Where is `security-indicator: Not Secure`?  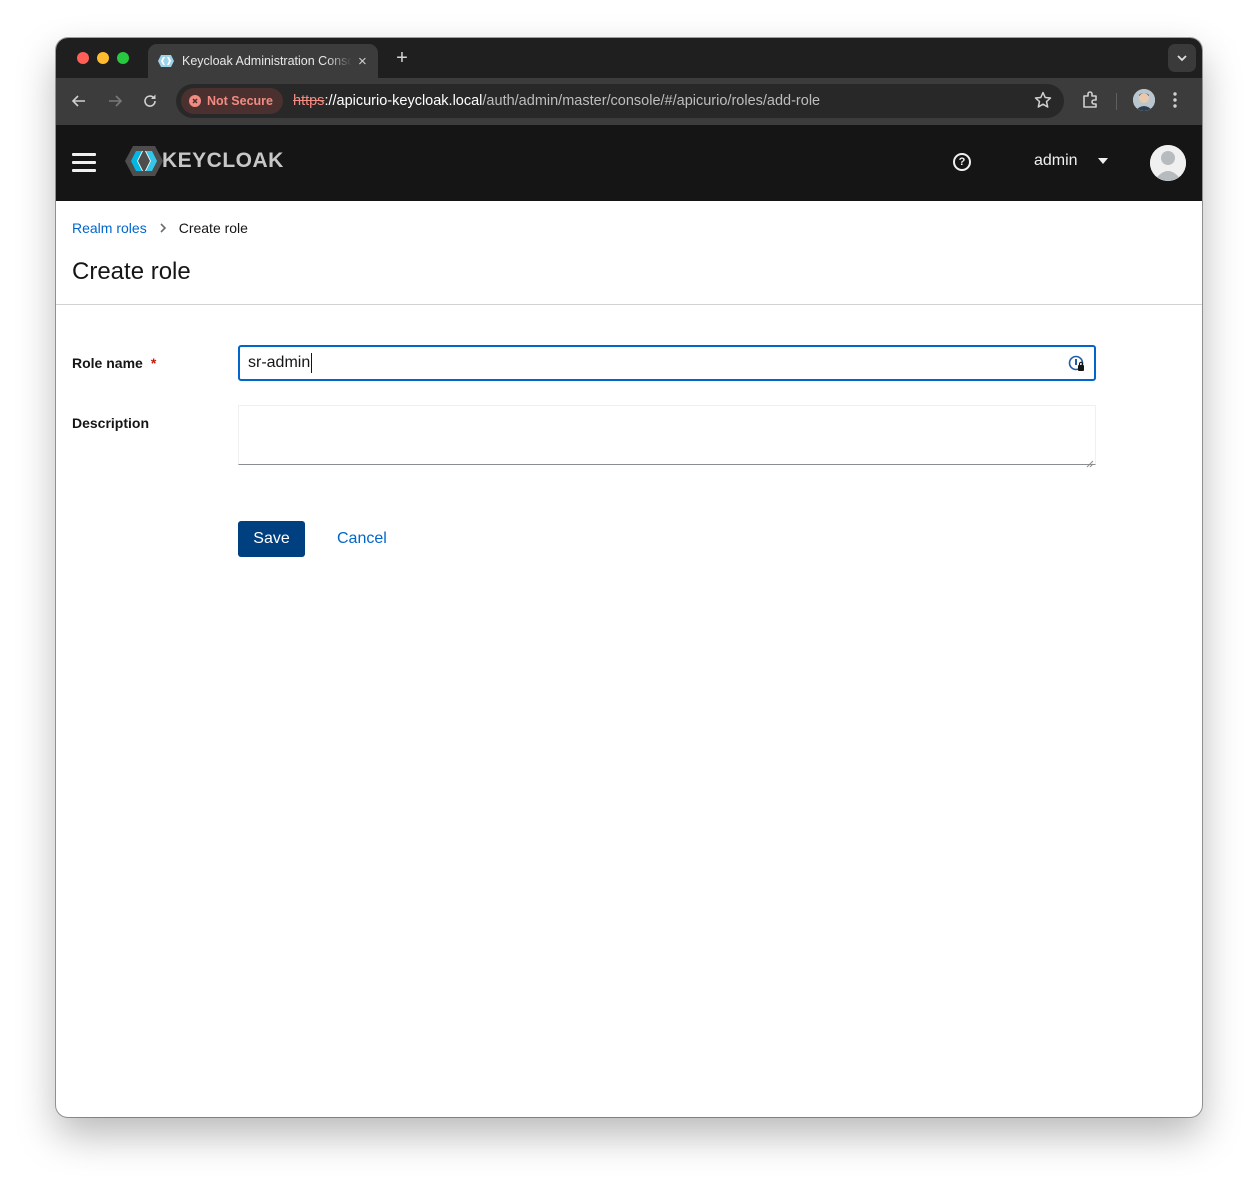 security-indicator: Not Secure is located at coordinates (232, 101).